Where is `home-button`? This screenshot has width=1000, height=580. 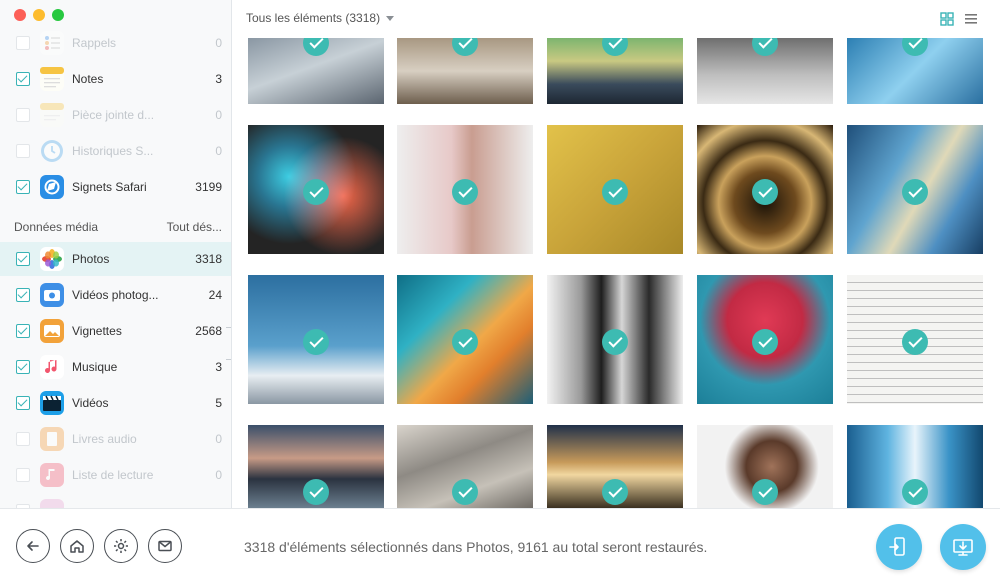
home-button is located at coordinates (77, 546).